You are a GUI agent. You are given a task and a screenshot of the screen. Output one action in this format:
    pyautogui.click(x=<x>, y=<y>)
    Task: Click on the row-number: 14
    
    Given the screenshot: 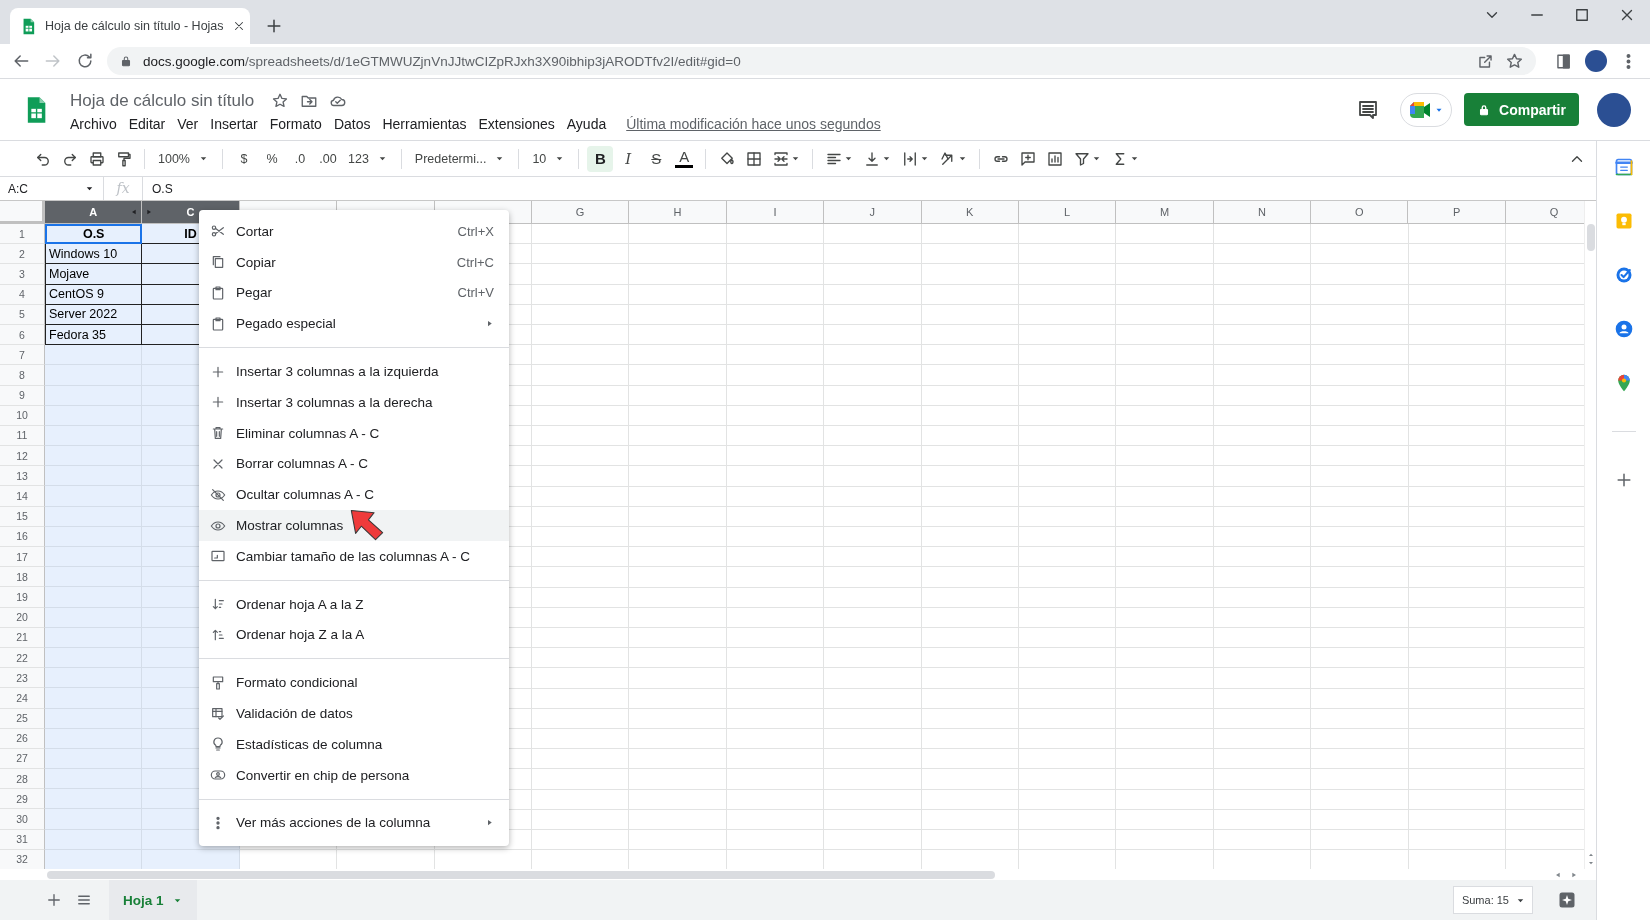 What is the action you would take?
    pyautogui.click(x=22, y=496)
    